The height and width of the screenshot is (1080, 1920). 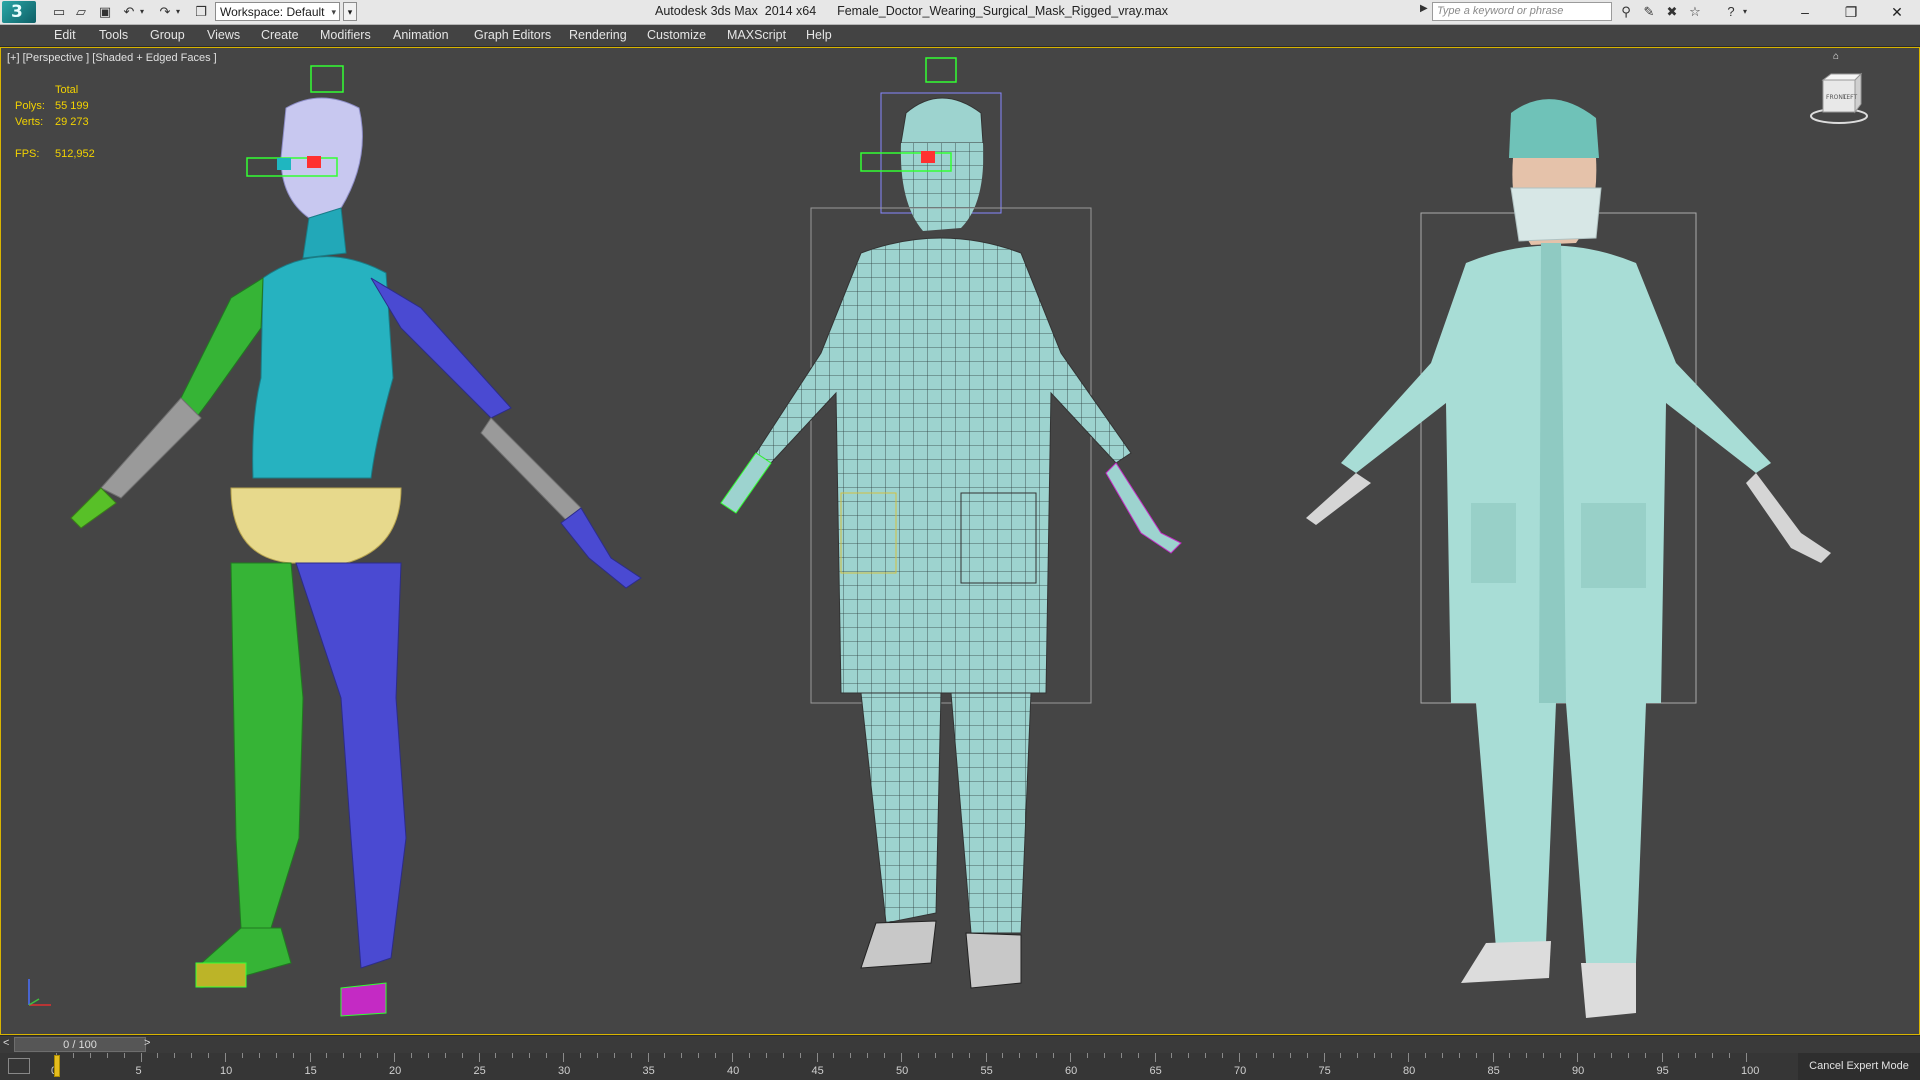 What do you see at coordinates (736, 11) in the screenshot?
I see `app-name: Autodesk 3ds Max 2014 x64` at bounding box center [736, 11].